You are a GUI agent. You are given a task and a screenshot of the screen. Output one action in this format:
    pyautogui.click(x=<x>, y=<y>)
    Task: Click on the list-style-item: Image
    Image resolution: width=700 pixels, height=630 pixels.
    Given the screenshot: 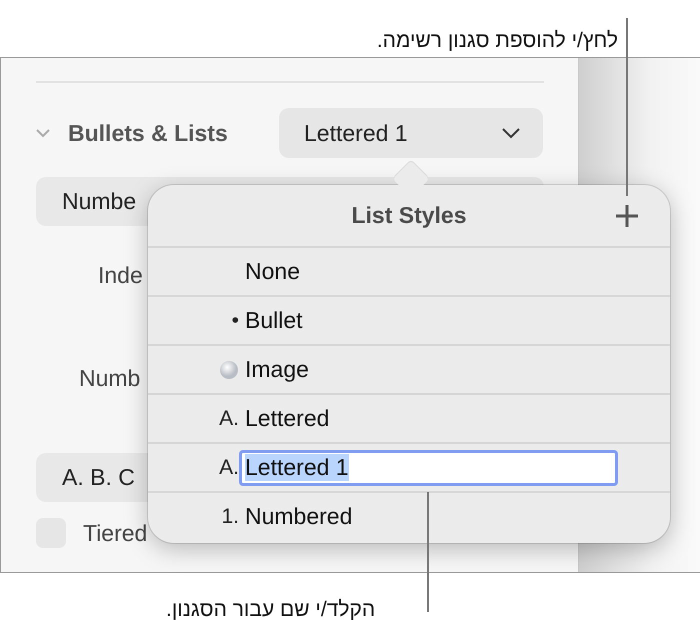 What is the action you would take?
    pyautogui.click(x=277, y=369)
    